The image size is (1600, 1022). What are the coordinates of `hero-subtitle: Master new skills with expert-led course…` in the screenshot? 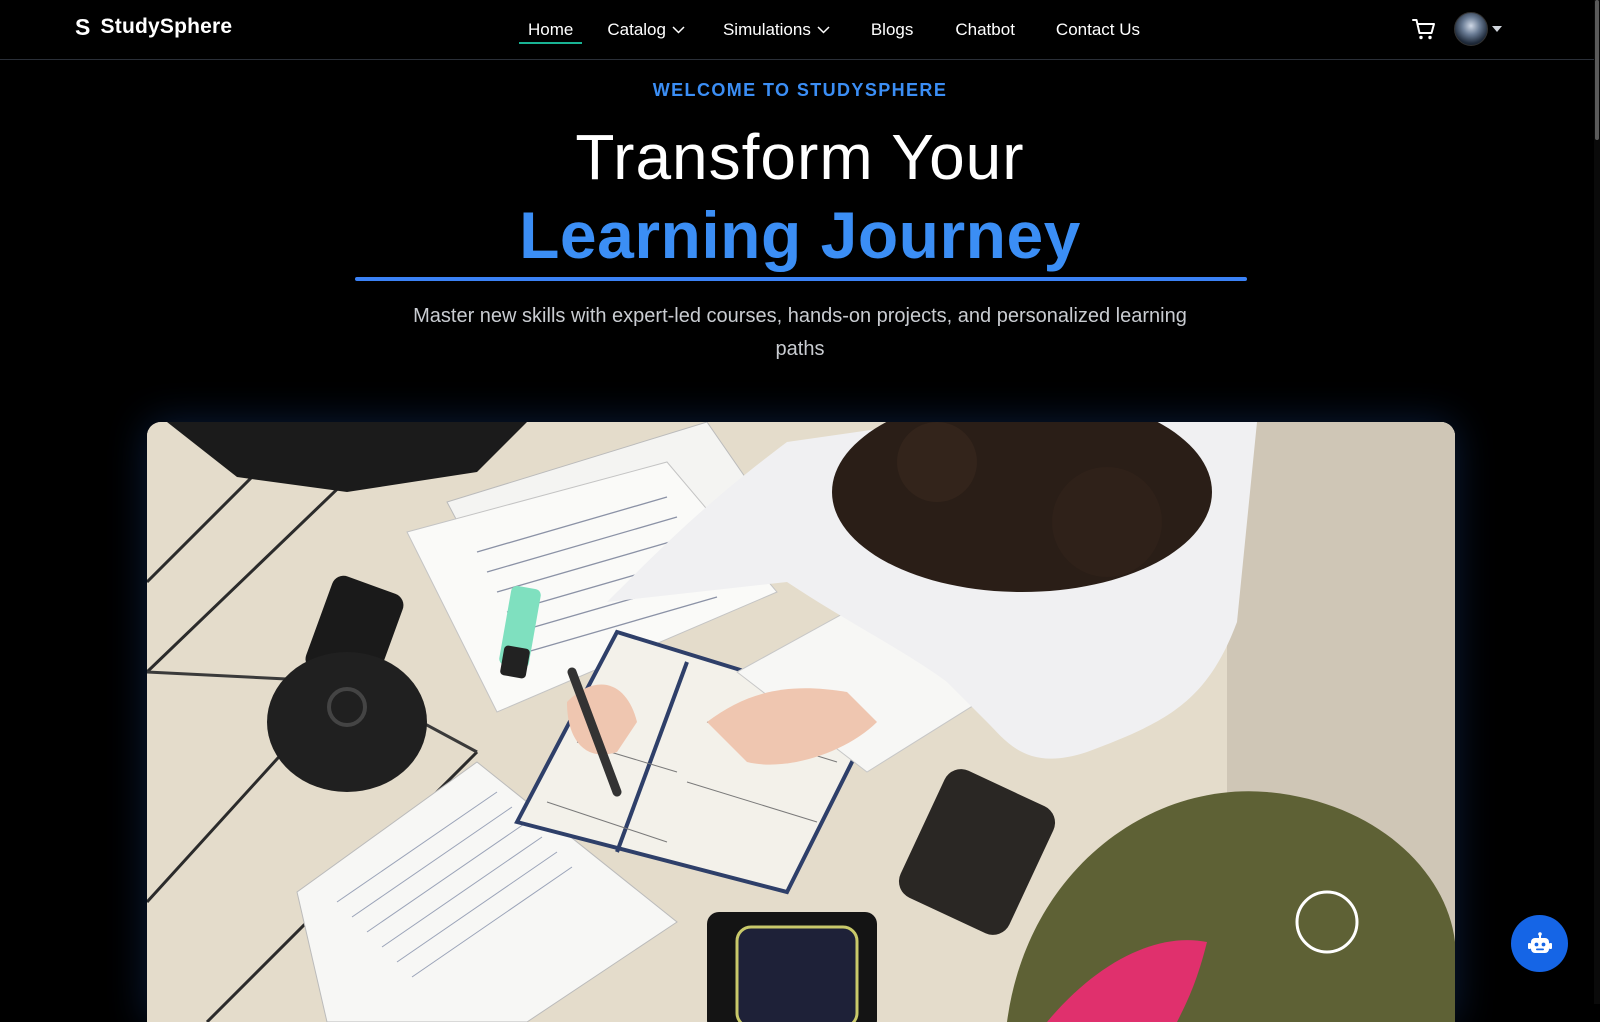 It's located at (800, 332).